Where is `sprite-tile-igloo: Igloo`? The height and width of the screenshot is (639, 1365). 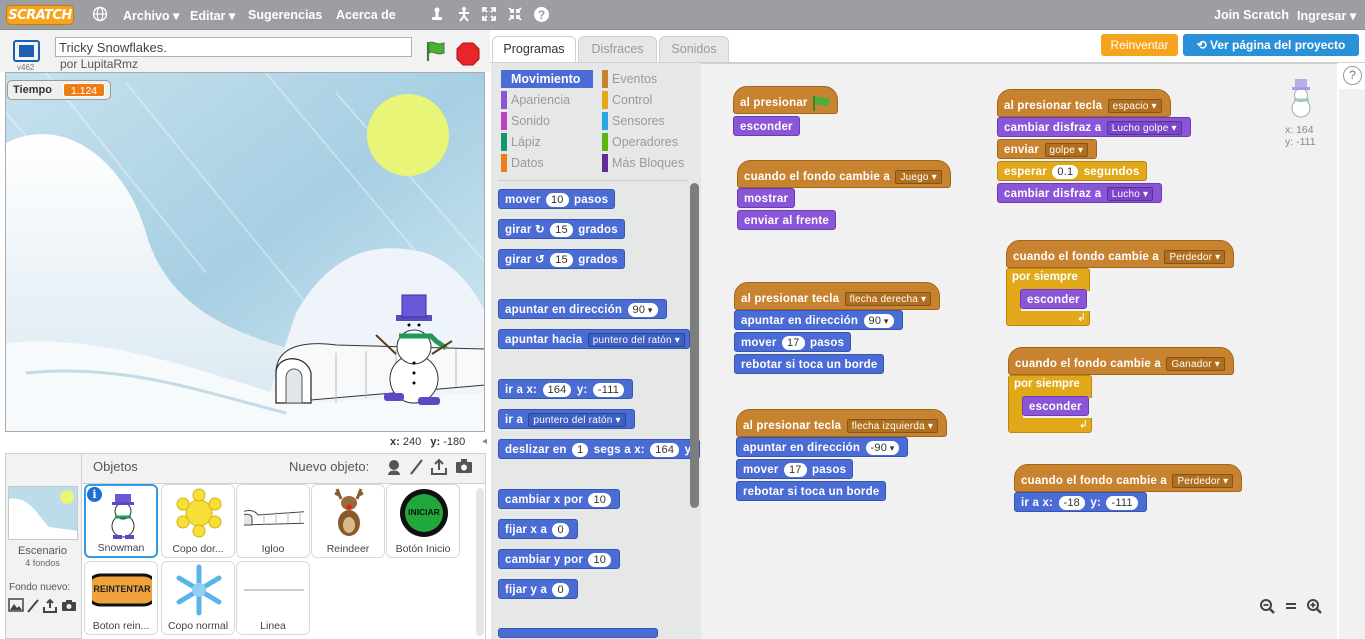
sprite-tile-igloo: Igloo is located at coordinates (273, 521).